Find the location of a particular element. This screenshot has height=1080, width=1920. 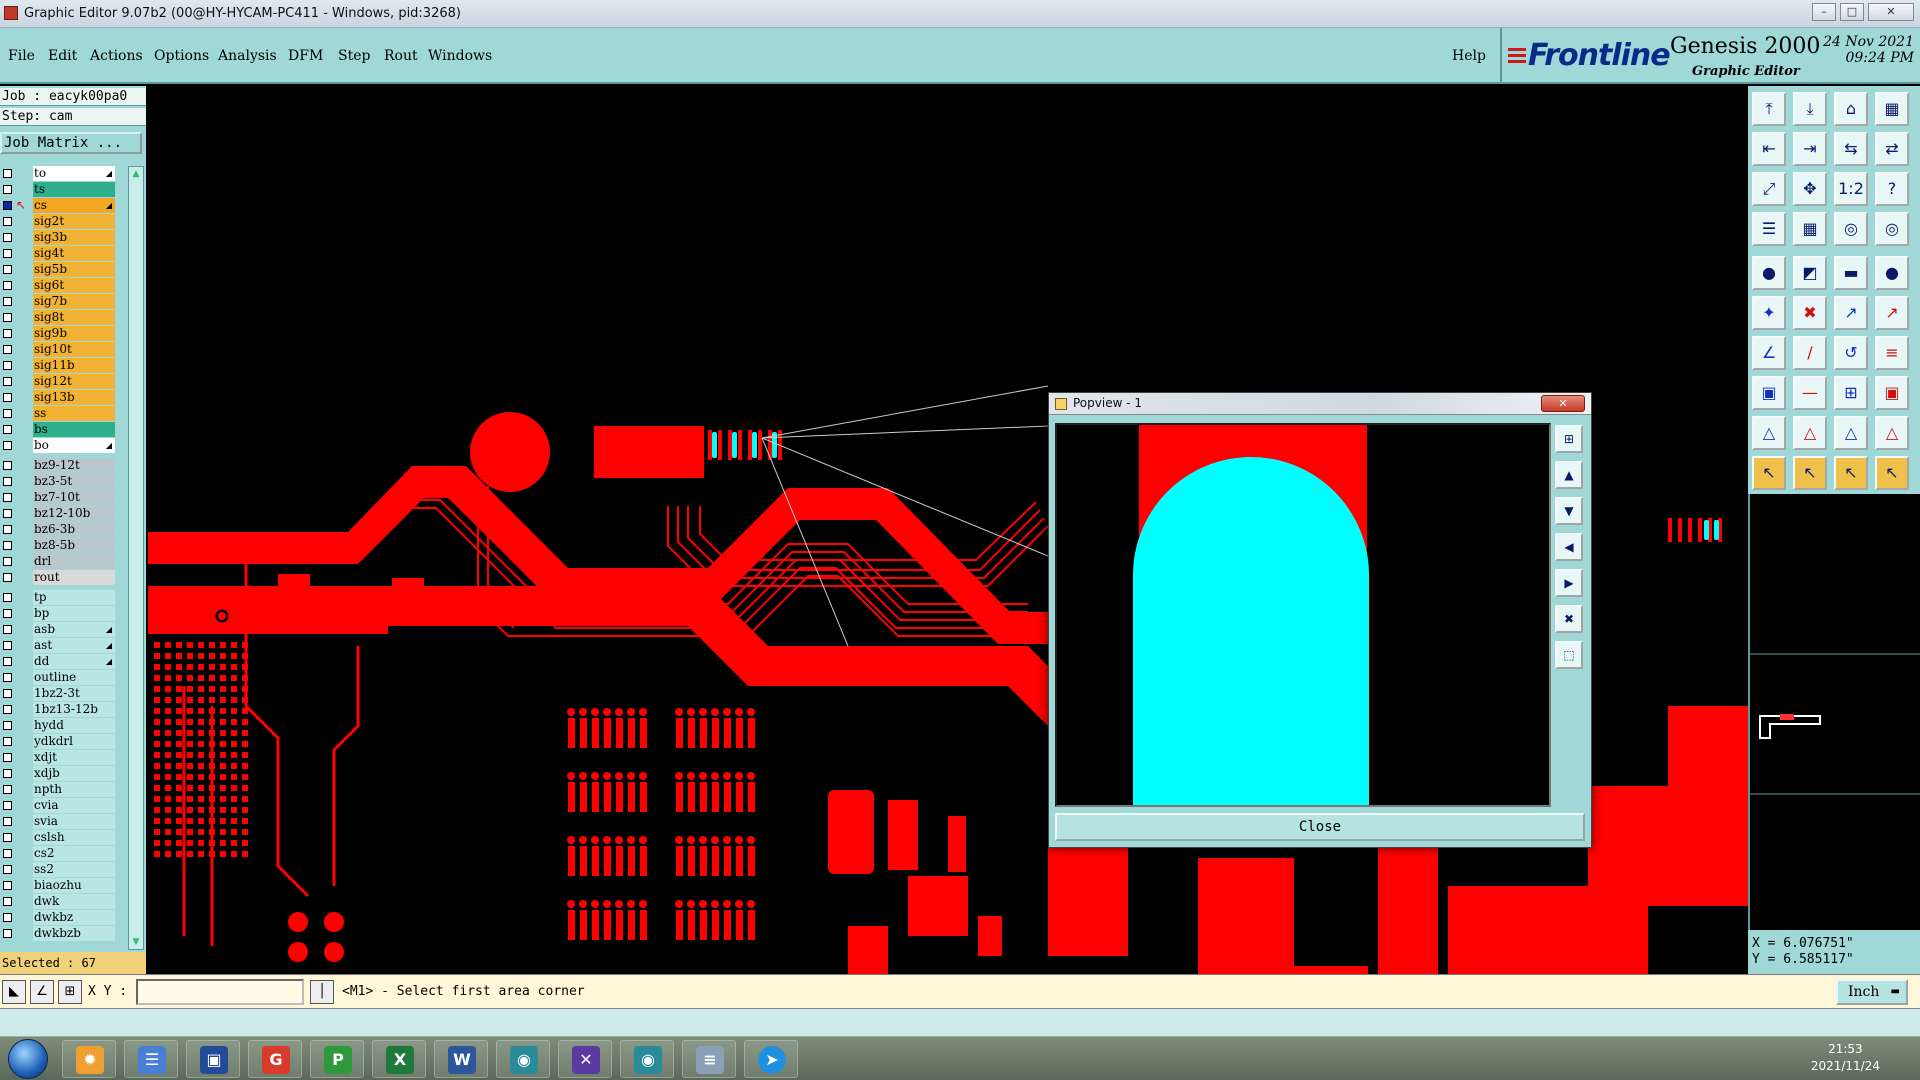

layer-row: sig12t is located at coordinates (59, 382).